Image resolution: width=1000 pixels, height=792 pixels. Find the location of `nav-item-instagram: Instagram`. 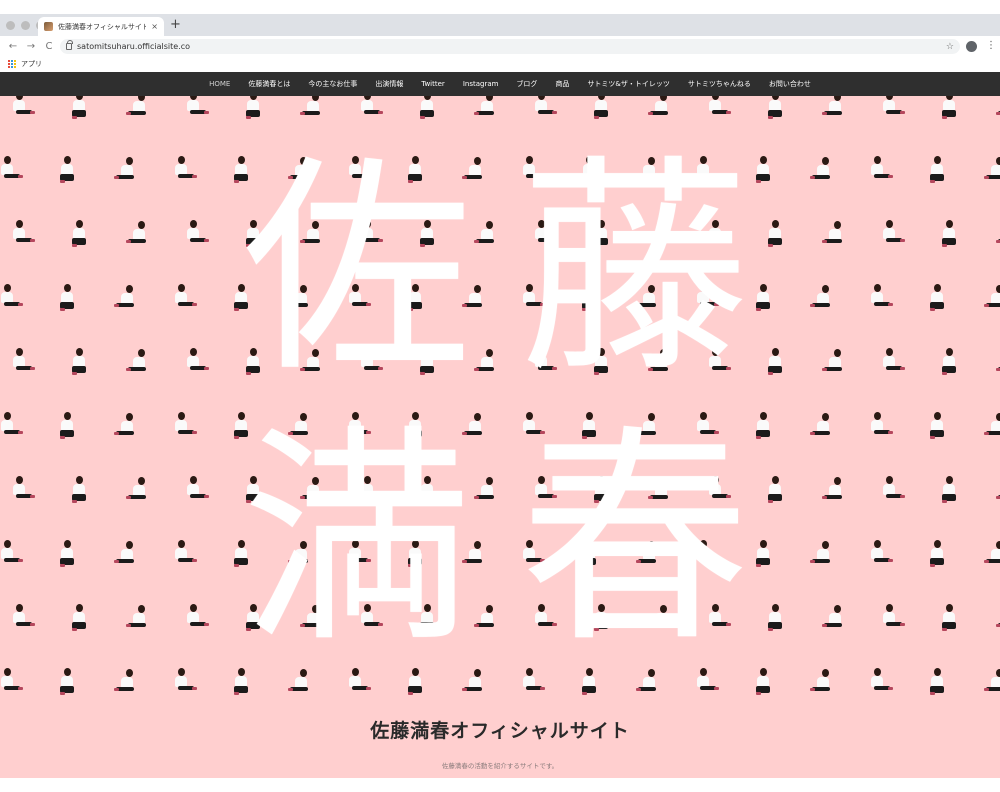

nav-item-instagram: Instagram is located at coordinates (481, 84).